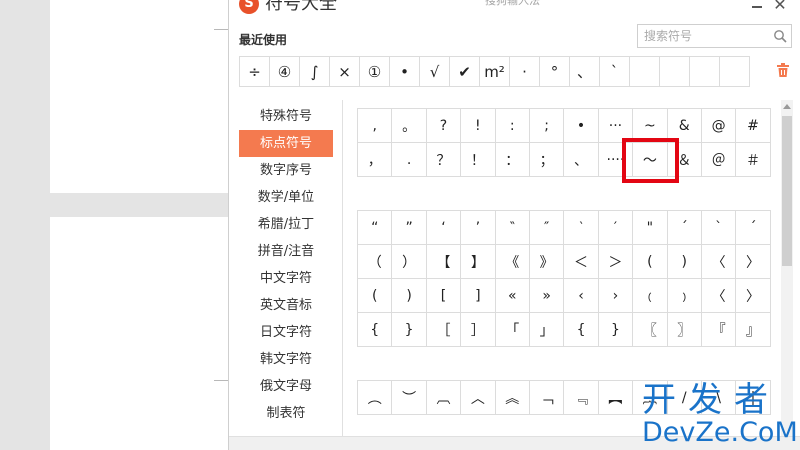 This screenshot has width=800, height=450. I want to click on symbol-cell: 、, so click(581, 160).